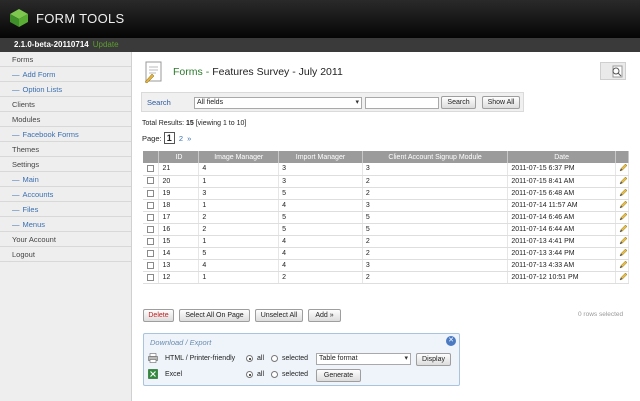 The image size is (640, 401). What do you see at coordinates (181, 342) in the screenshot?
I see `export-title: Download / Export` at bounding box center [181, 342].